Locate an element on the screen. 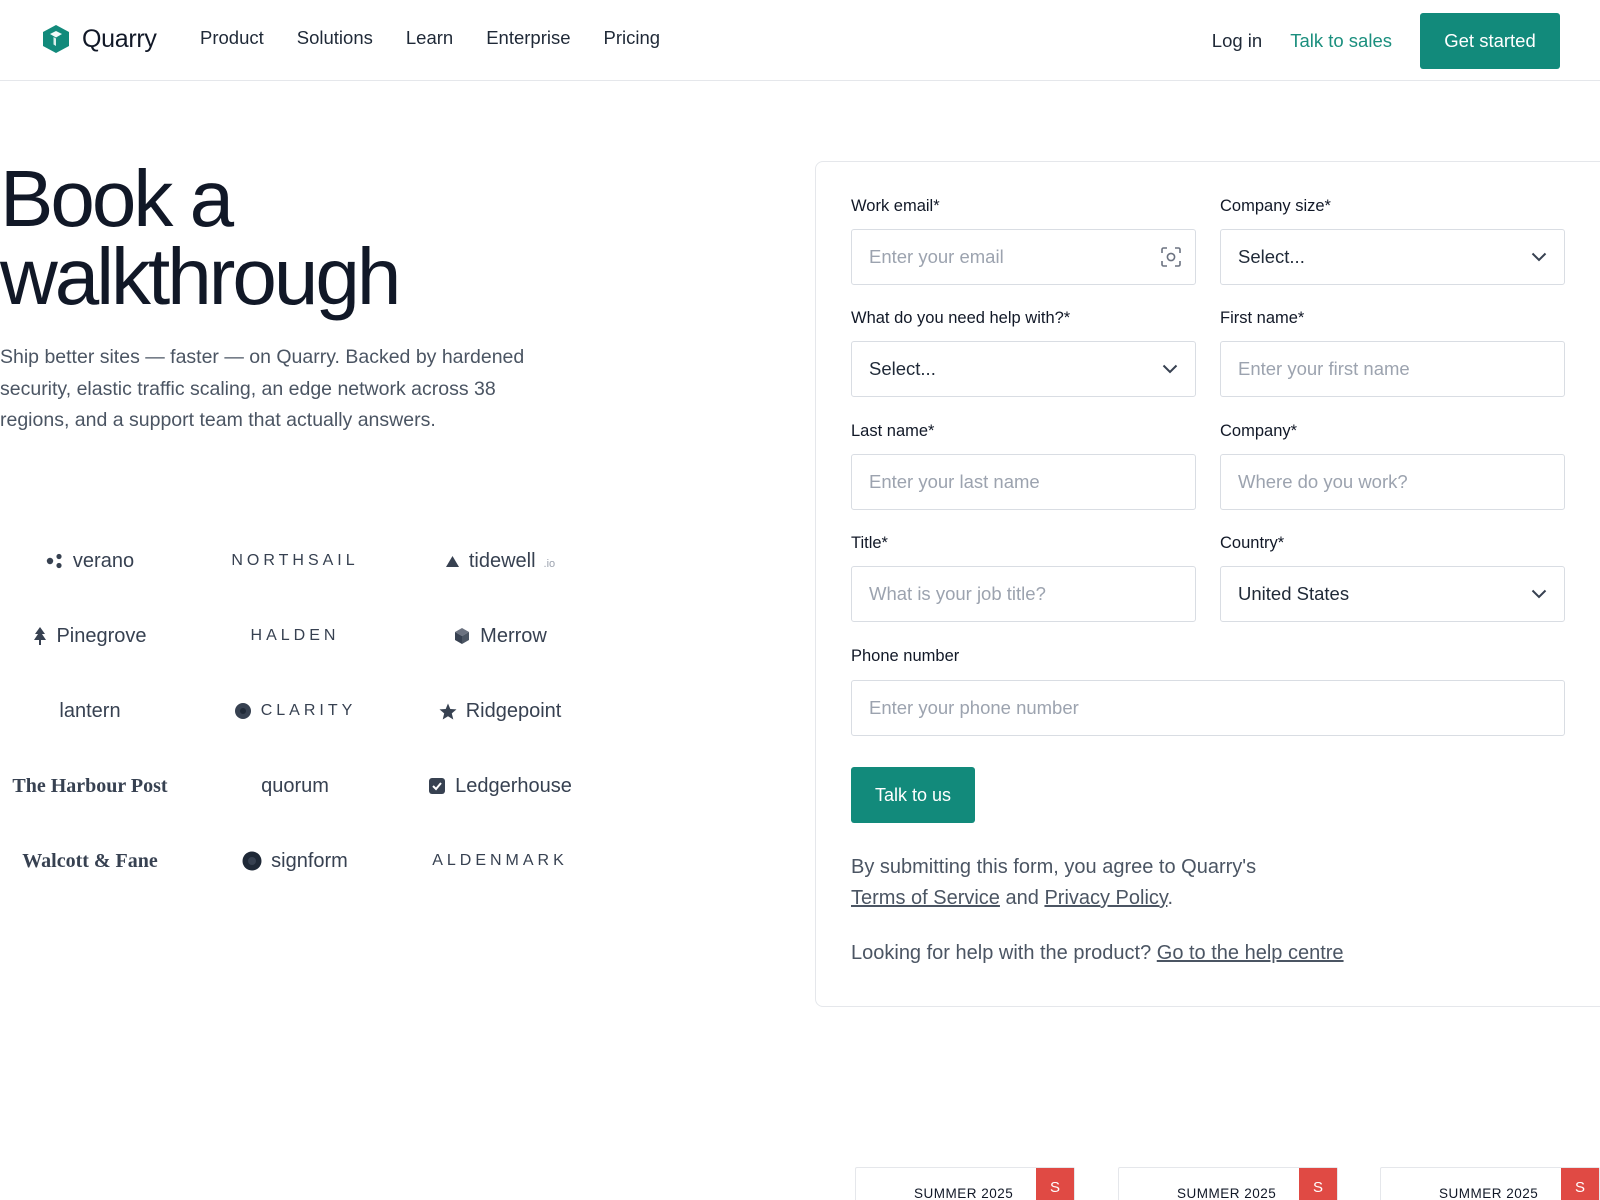 The width and height of the screenshot is (1600, 1200). talk-to-us-button: Talk to us is located at coordinates (913, 795).